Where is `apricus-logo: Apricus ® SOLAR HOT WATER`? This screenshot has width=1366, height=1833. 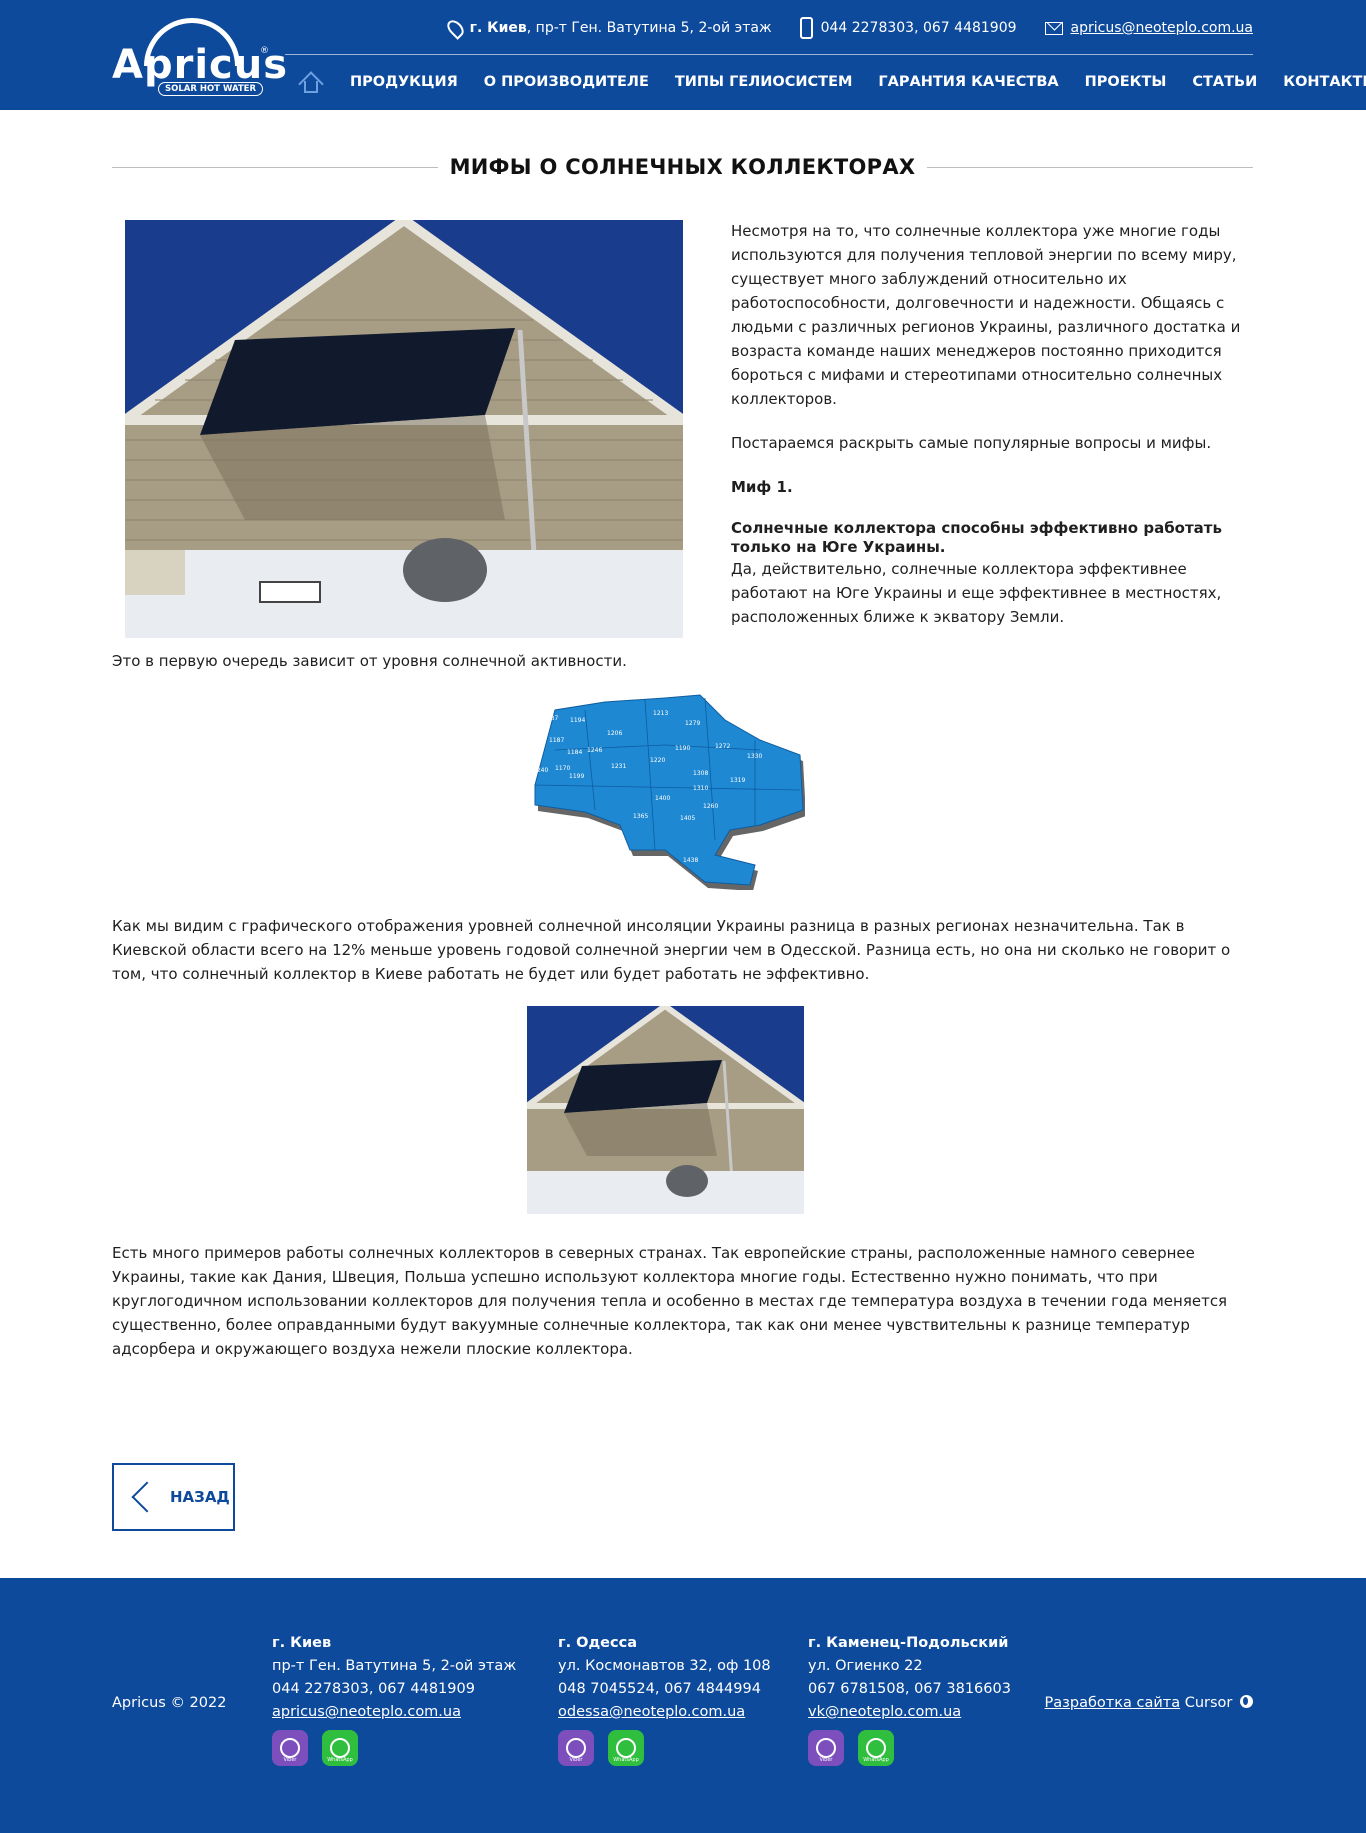 apricus-logo: Apricus ® SOLAR HOT WATER is located at coordinates (199, 58).